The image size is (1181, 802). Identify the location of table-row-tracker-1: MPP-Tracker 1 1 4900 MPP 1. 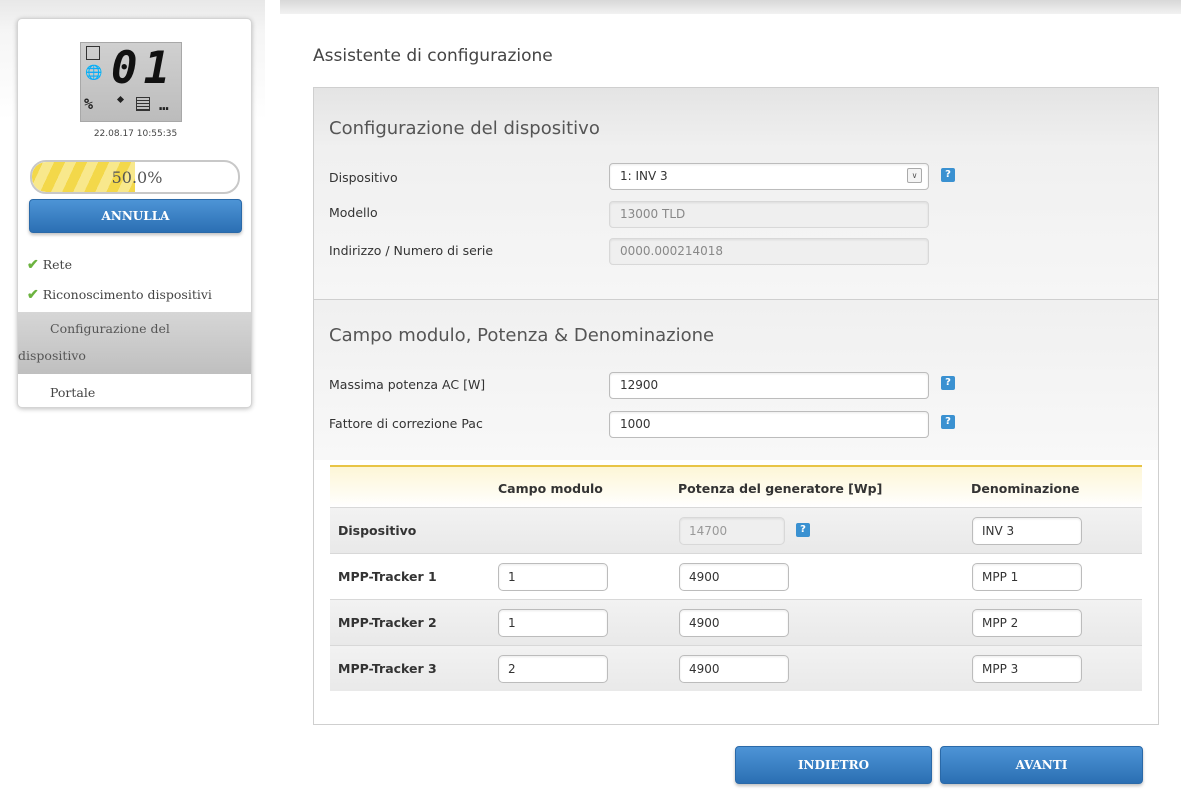
(736, 576).